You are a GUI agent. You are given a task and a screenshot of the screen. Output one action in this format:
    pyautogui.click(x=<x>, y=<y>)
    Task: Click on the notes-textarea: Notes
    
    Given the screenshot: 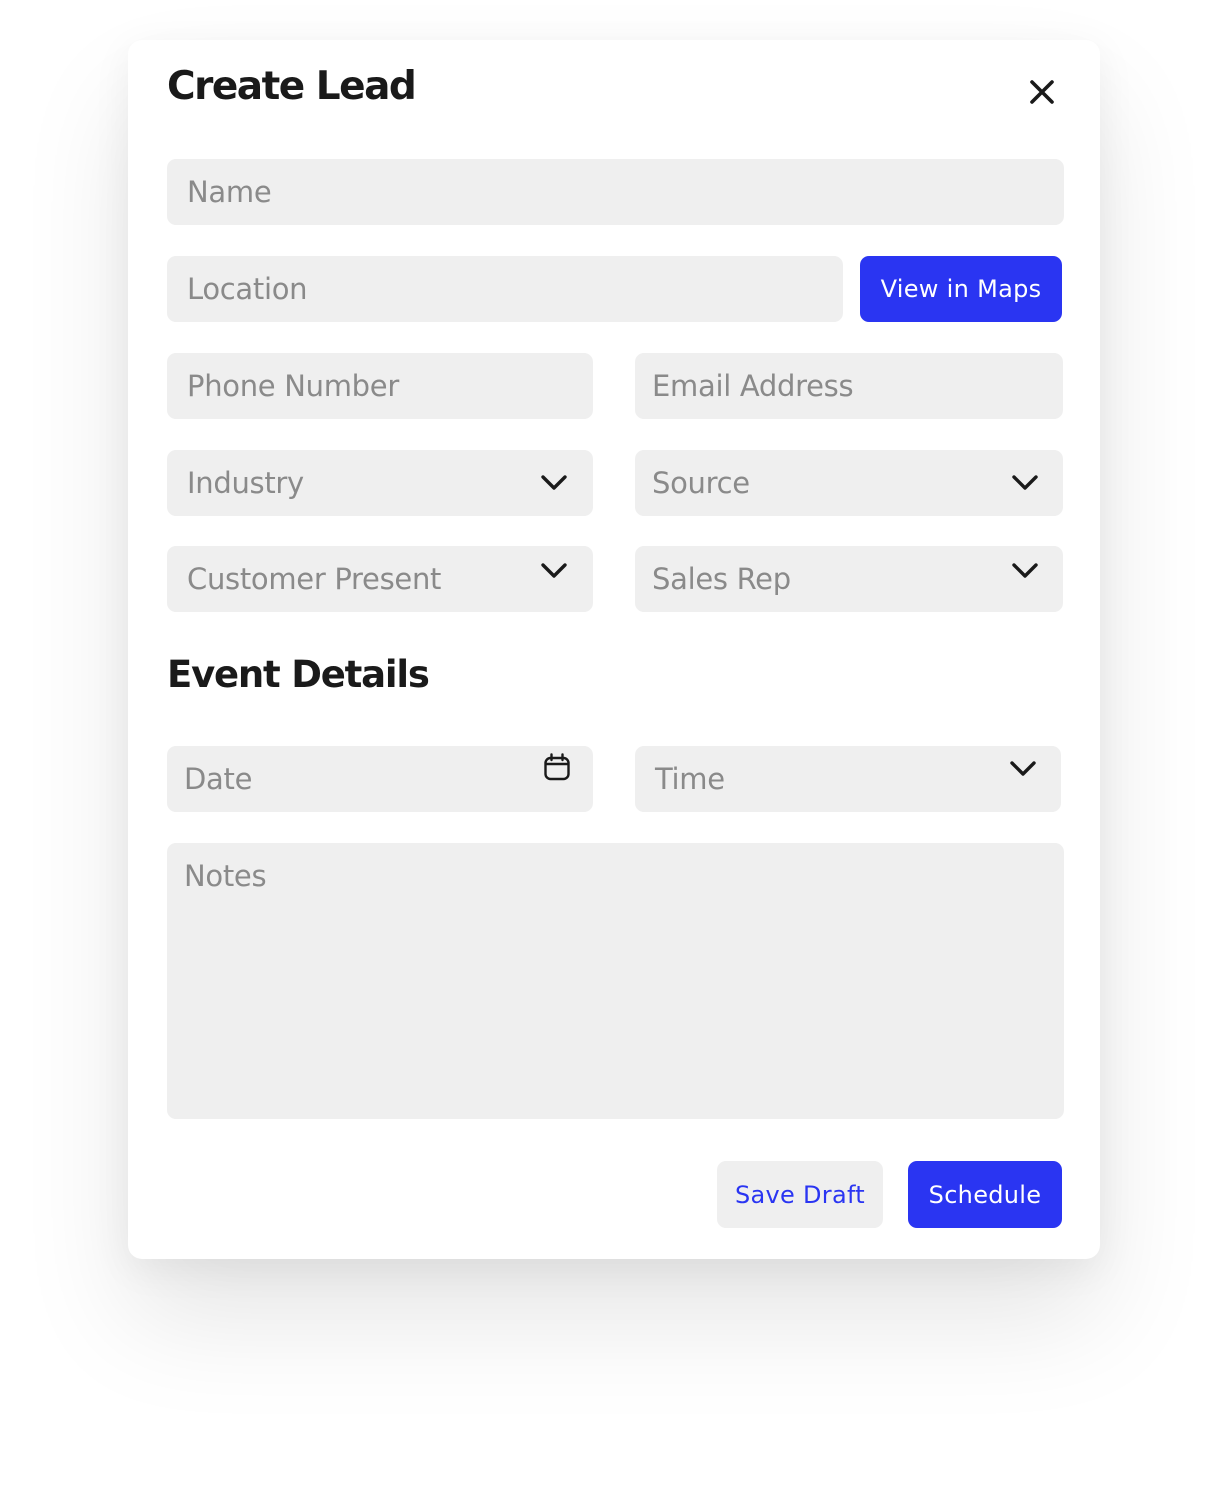 What is the action you would take?
    pyautogui.click(x=615, y=981)
    